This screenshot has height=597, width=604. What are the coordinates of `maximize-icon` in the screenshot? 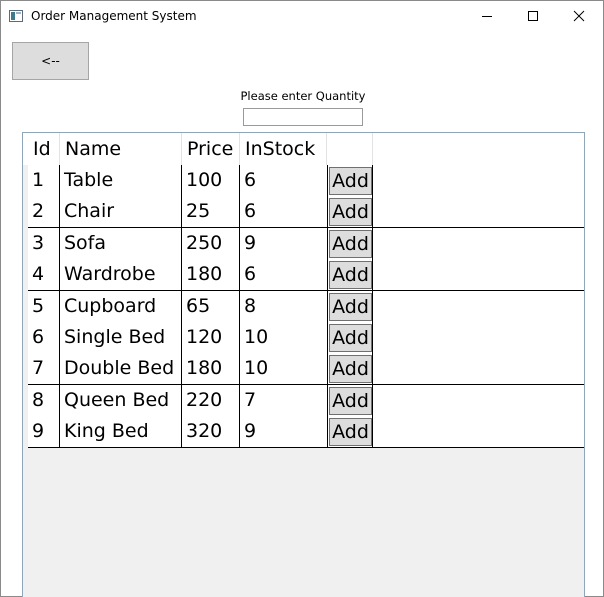 It's located at (533, 16).